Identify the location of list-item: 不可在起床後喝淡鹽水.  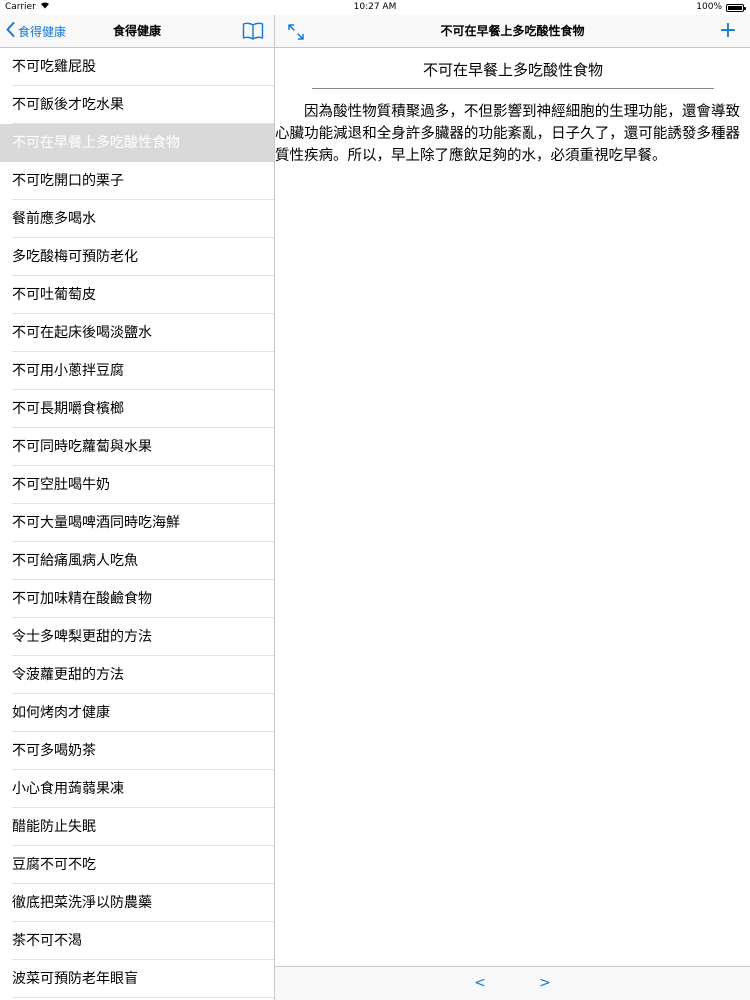
(137, 333).